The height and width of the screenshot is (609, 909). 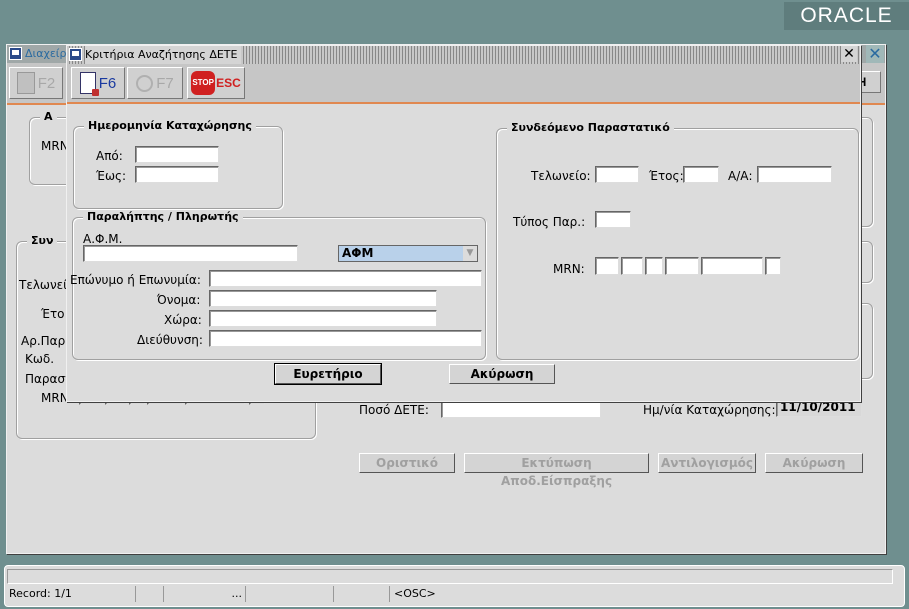 What do you see at coordinates (163, 55) in the screenshot?
I see `dialog-title: Κριτήρια Αναζήτησης ΔΕΤΕ` at bounding box center [163, 55].